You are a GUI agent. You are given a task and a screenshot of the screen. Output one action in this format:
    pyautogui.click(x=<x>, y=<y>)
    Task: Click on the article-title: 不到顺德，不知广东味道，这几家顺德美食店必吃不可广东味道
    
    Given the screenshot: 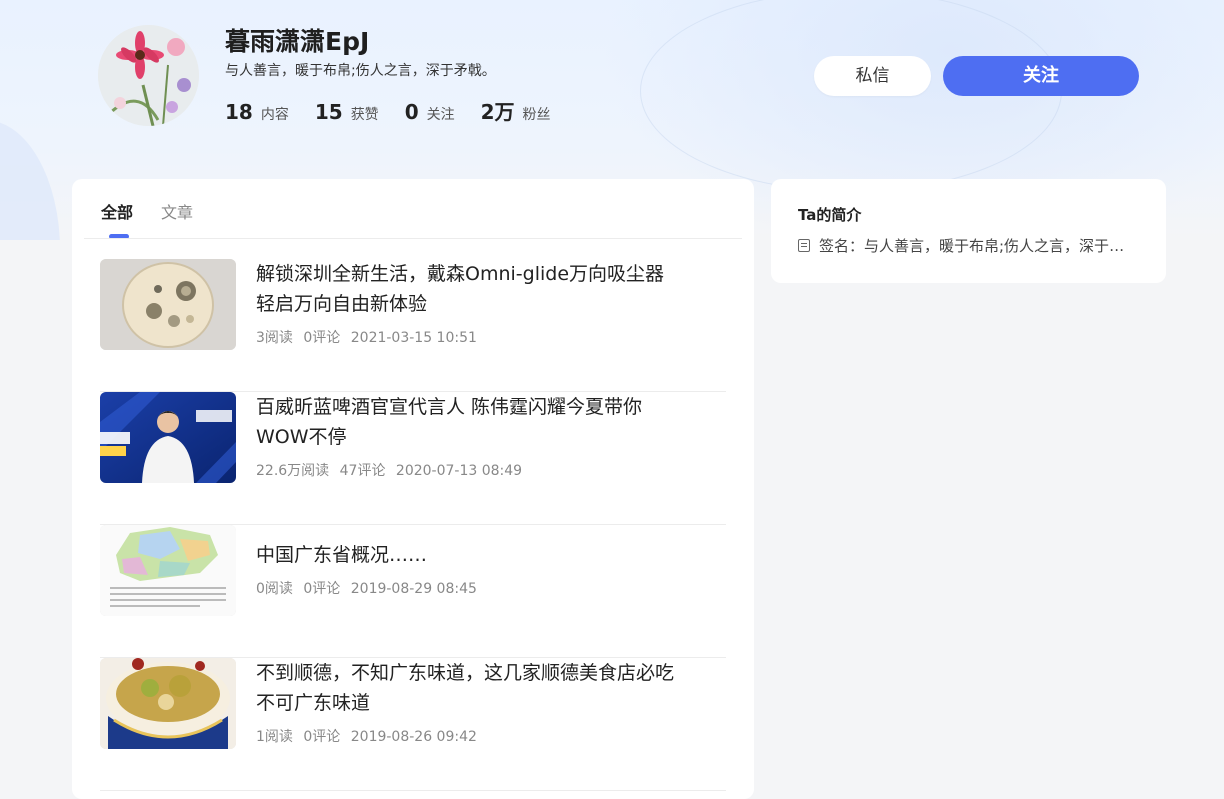 What is the action you would take?
    pyautogui.click(x=466, y=688)
    